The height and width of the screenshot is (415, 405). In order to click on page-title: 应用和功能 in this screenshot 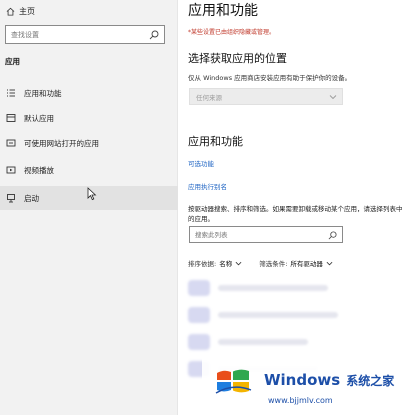, I will do `click(223, 11)`.